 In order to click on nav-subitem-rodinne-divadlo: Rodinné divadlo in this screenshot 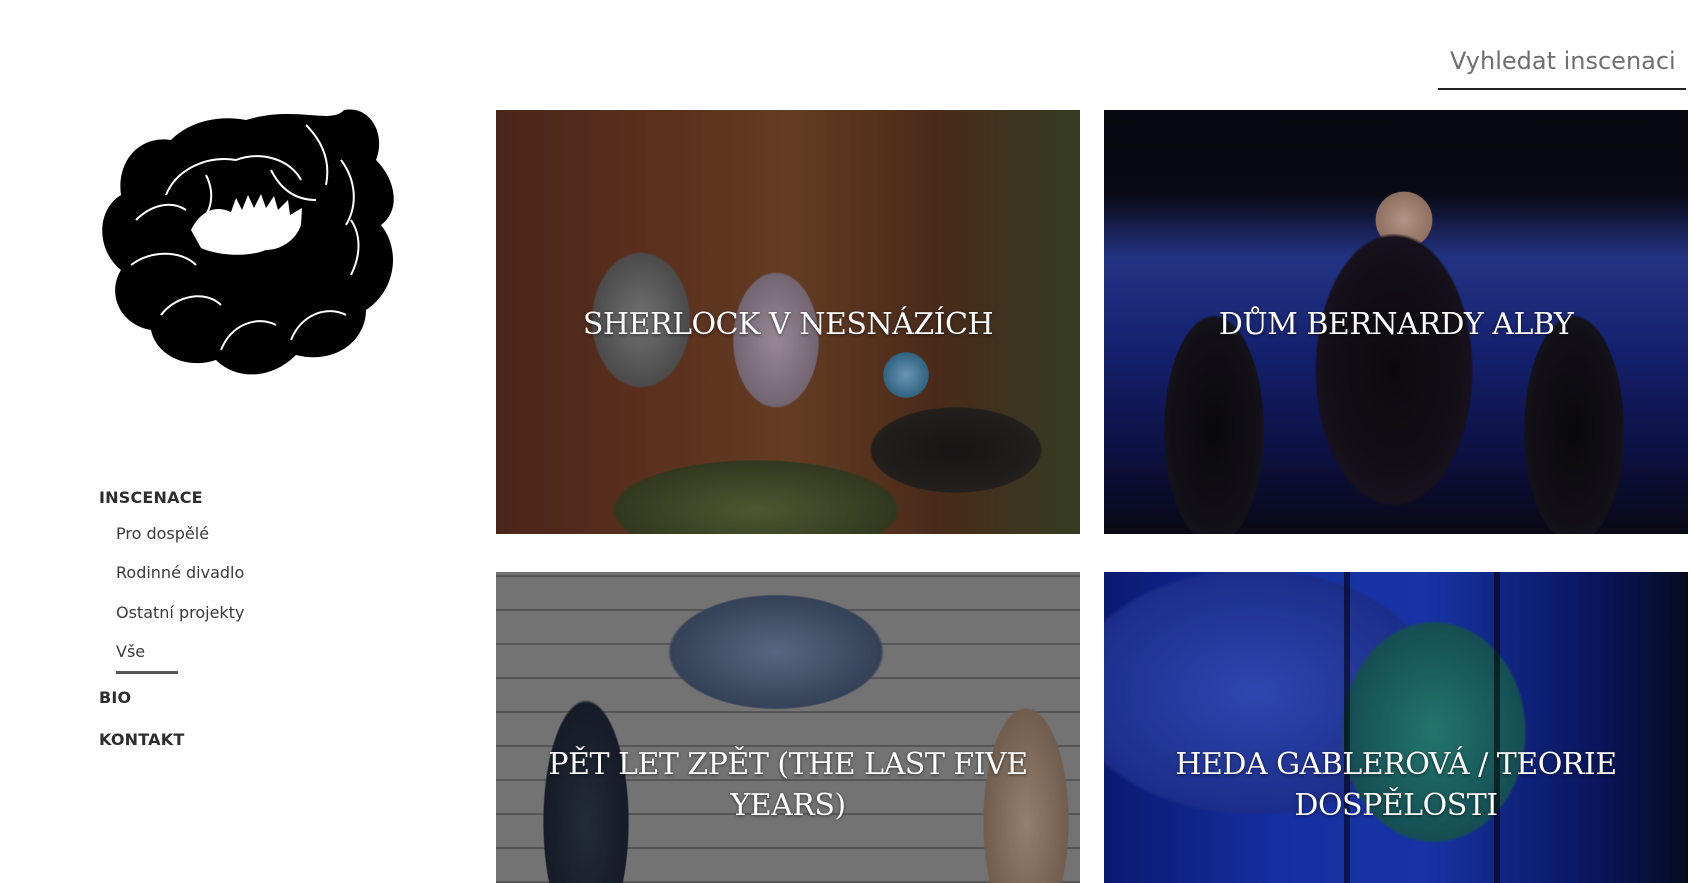, I will do `click(257, 572)`.